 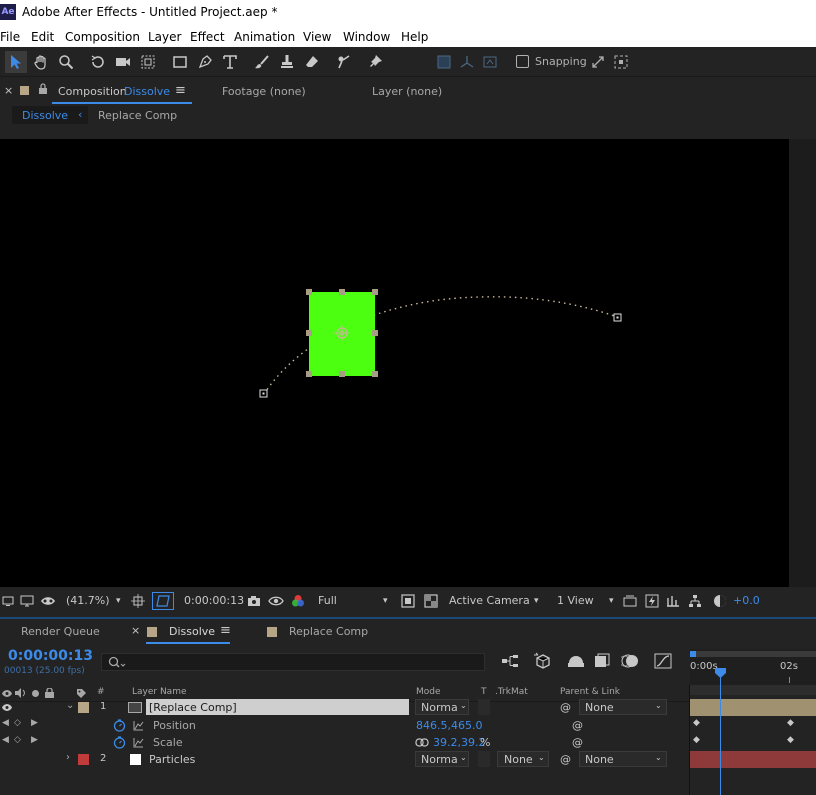 I want to click on pan-behind-tool-icon, so click(x=148, y=62).